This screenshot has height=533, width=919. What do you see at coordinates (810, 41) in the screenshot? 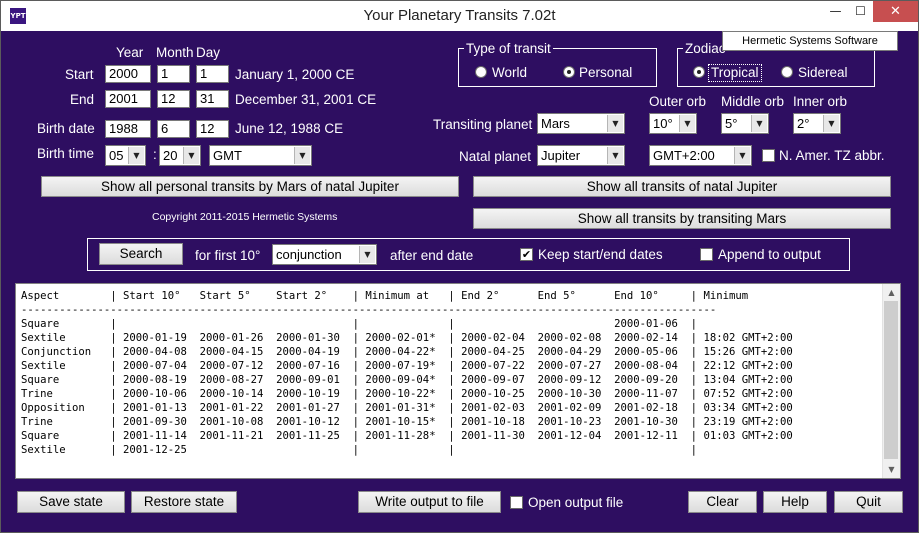
I see `hermetic-systems-popup: Hermetic Systems Software` at bounding box center [810, 41].